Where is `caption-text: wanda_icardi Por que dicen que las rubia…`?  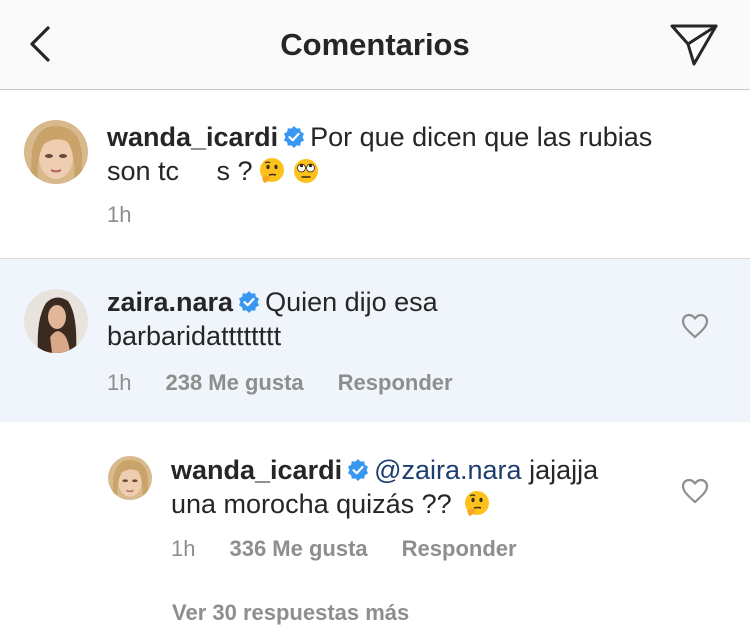 caption-text: wanda_icardi Por que dicen que las rubia… is located at coordinates (407, 154).